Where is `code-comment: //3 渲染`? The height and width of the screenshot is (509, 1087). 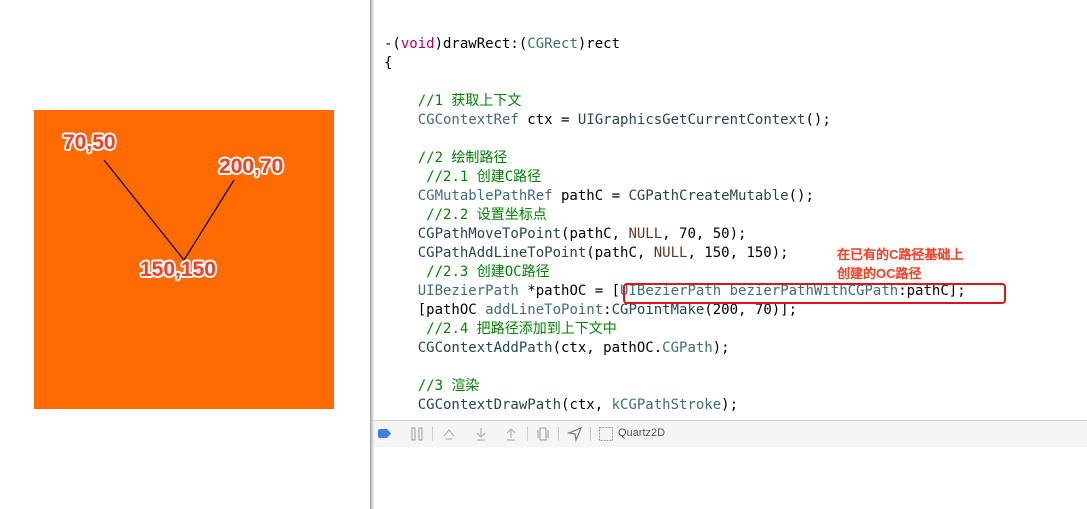 code-comment: //3 渲染 is located at coordinates (448, 386).